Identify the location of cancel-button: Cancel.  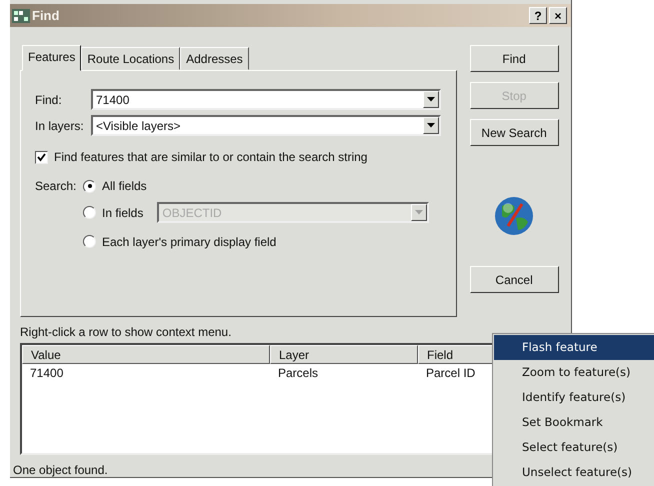
(514, 280).